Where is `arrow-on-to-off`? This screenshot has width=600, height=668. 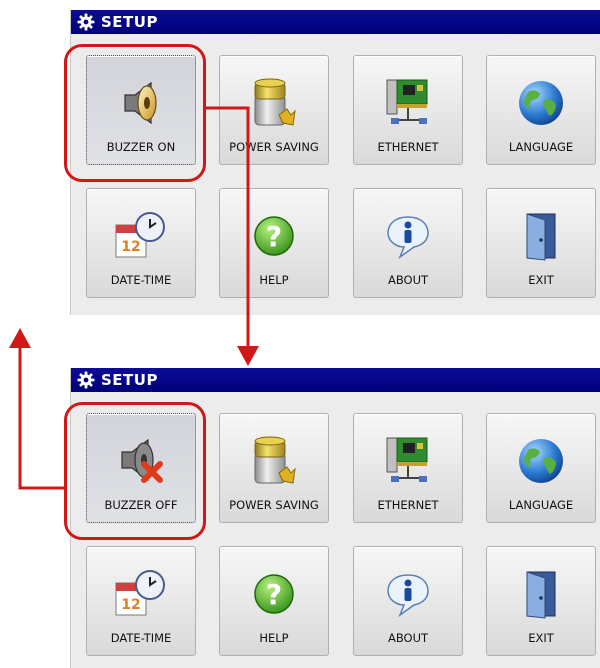 arrow-on-to-off is located at coordinates (232, 236).